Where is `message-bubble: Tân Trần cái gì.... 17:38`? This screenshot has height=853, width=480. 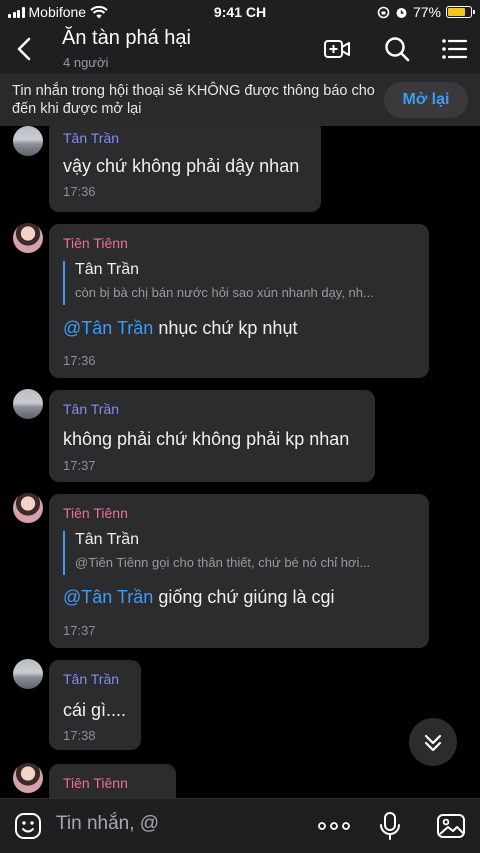
message-bubble: Tân Trần cái gì.... 17:38 is located at coordinates (95, 705).